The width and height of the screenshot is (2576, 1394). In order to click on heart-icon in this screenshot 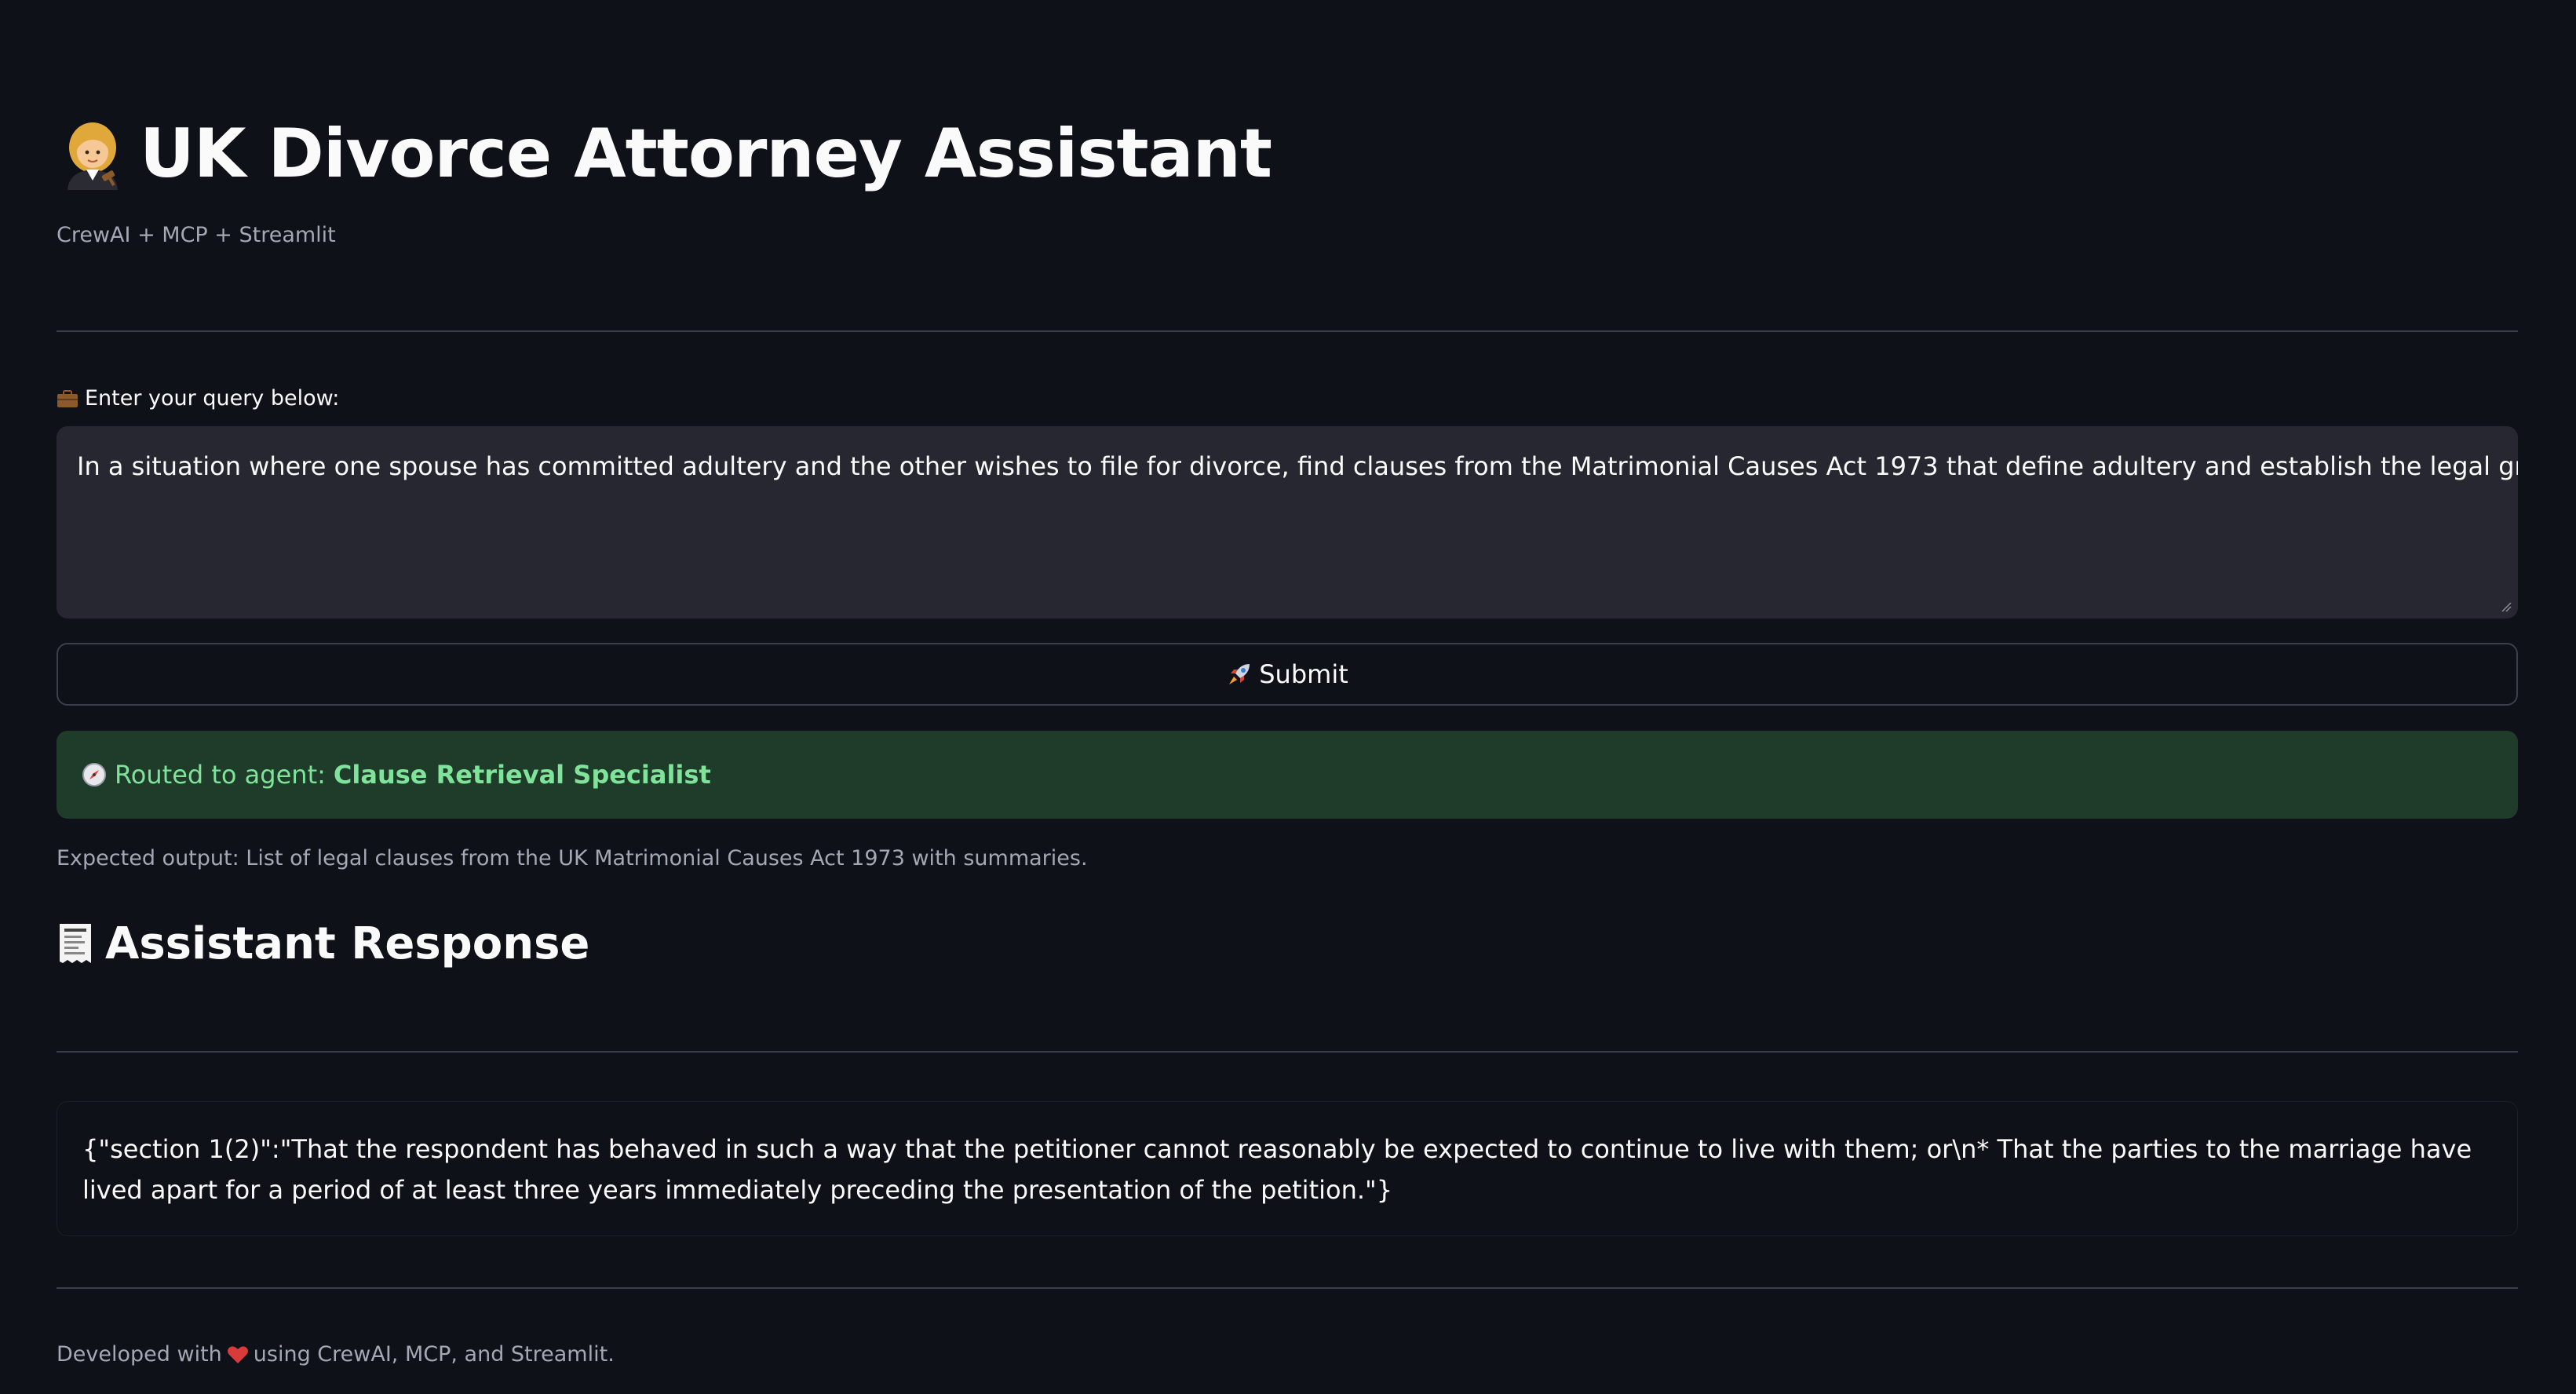, I will do `click(237, 1354)`.